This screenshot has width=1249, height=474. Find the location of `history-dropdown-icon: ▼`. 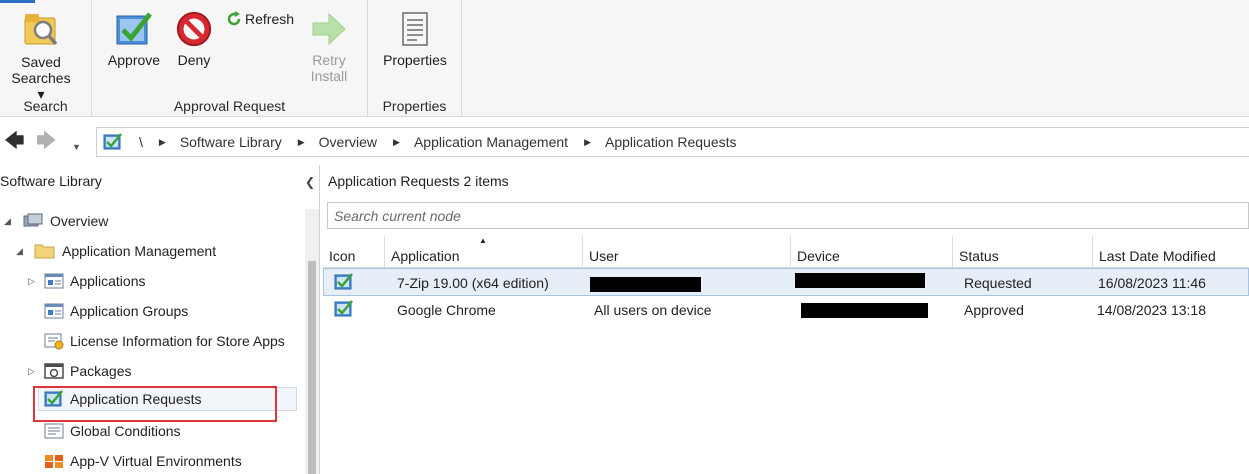

history-dropdown-icon: ▼ is located at coordinates (76, 147).